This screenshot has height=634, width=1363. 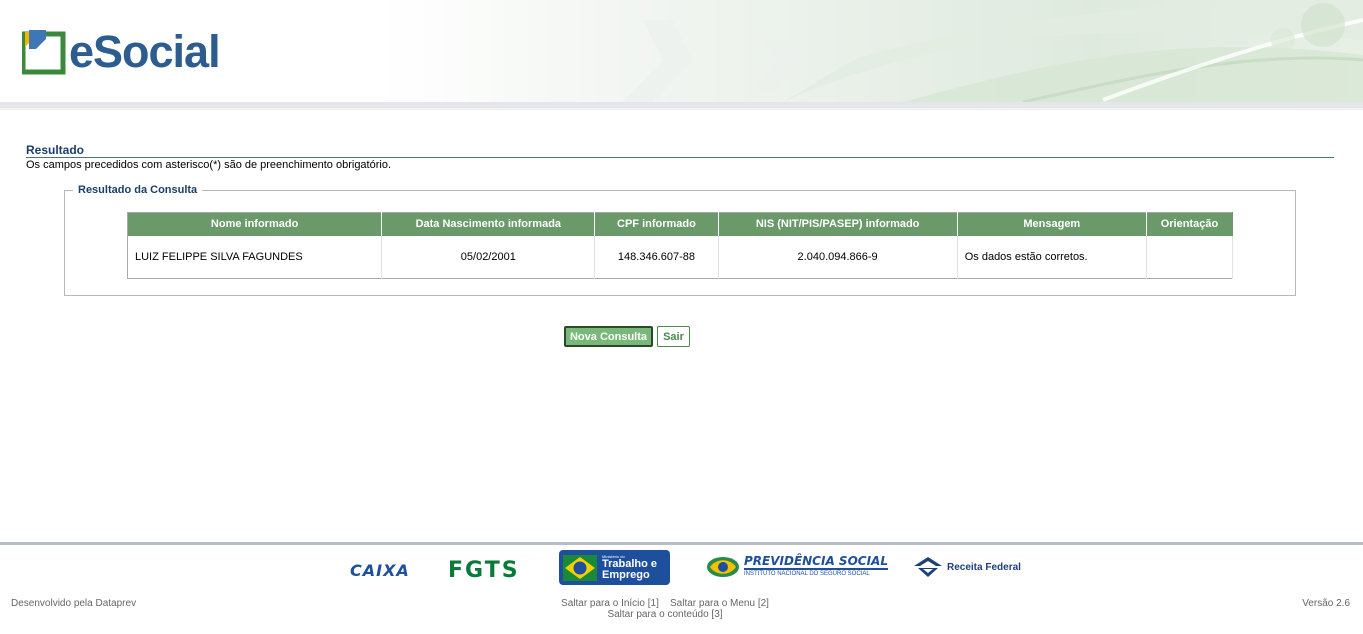 I want to click on skip-to-start-link: Saltar para o Início [1], so click(x=610, y=603).